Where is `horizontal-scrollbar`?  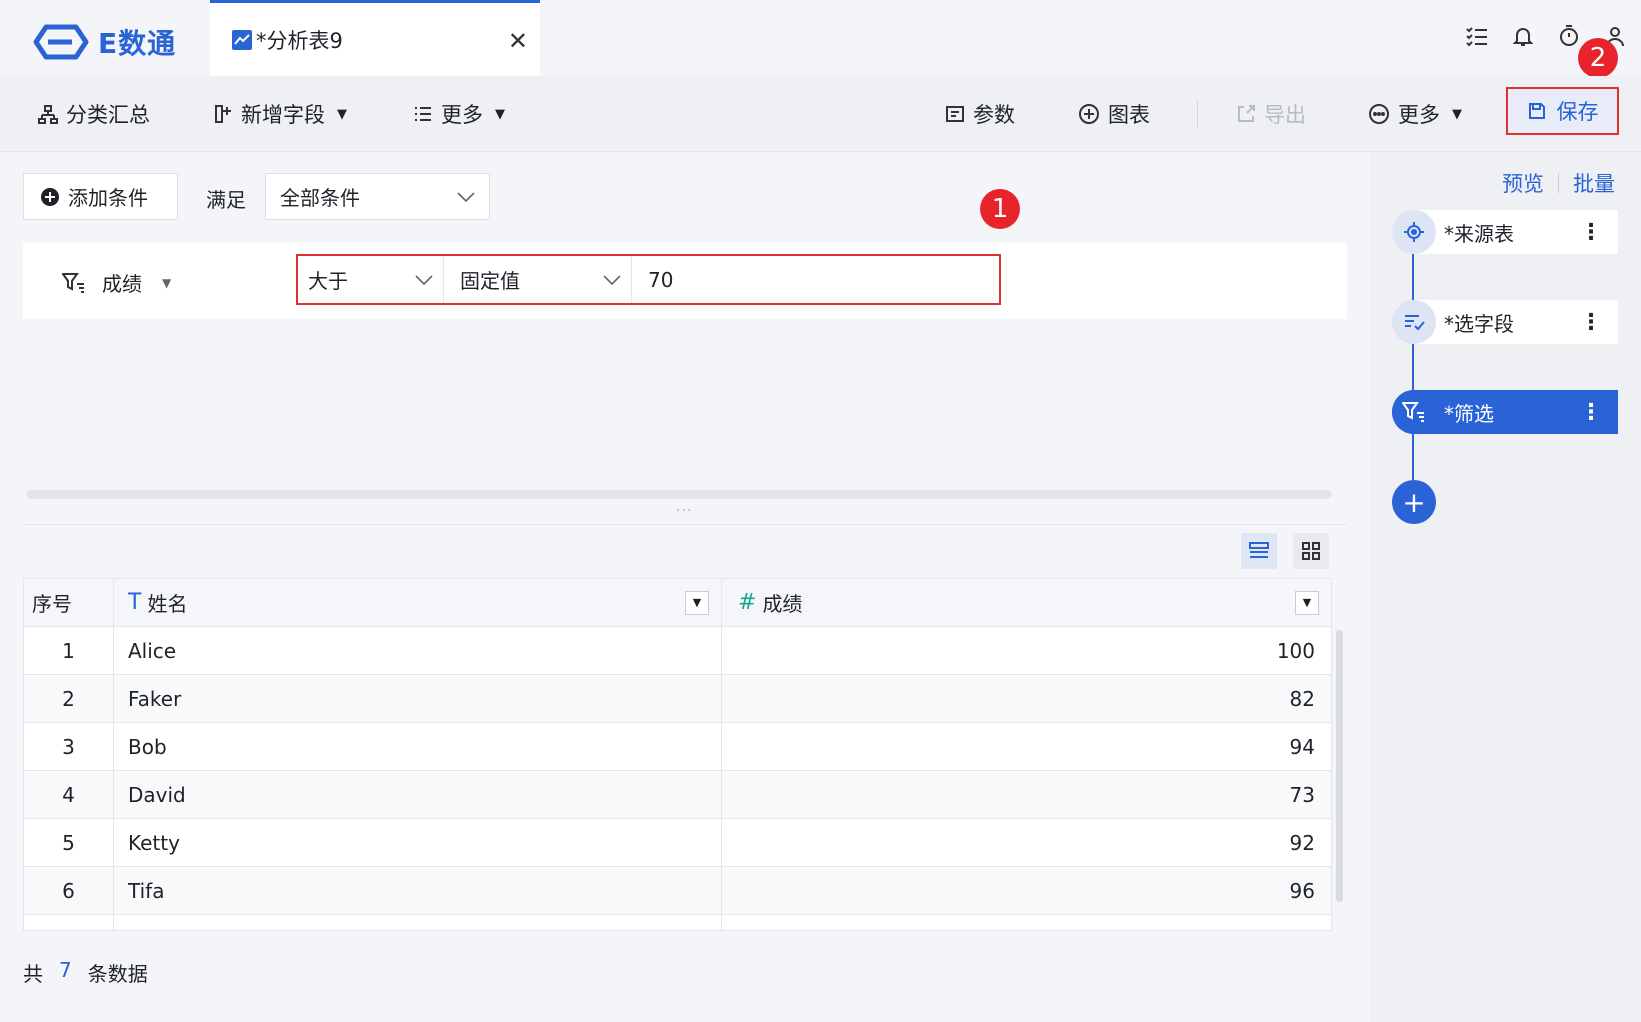
horizontal-scrollbar is located at coordinates (679, 494).